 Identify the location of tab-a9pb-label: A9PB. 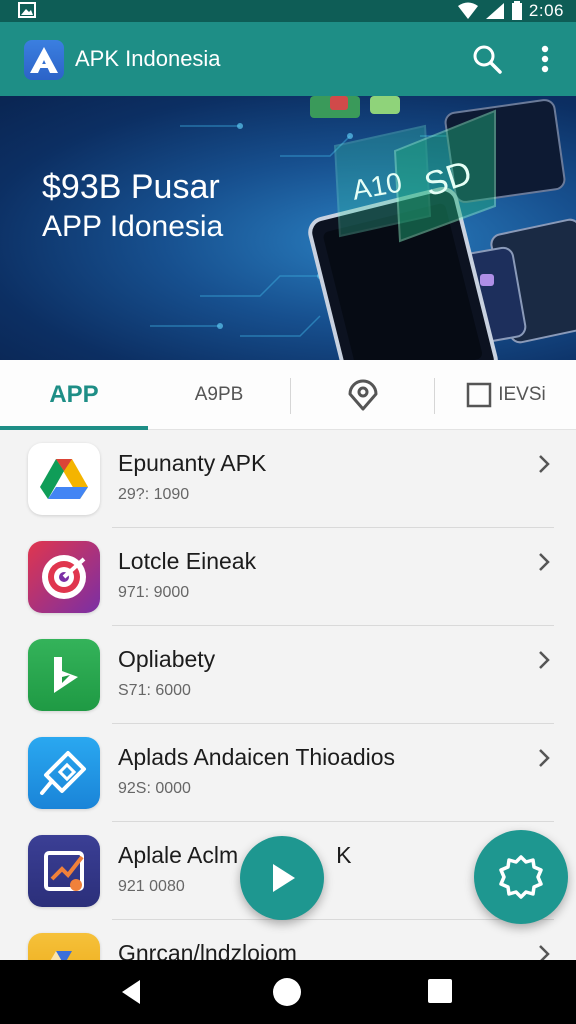
(219, 394).